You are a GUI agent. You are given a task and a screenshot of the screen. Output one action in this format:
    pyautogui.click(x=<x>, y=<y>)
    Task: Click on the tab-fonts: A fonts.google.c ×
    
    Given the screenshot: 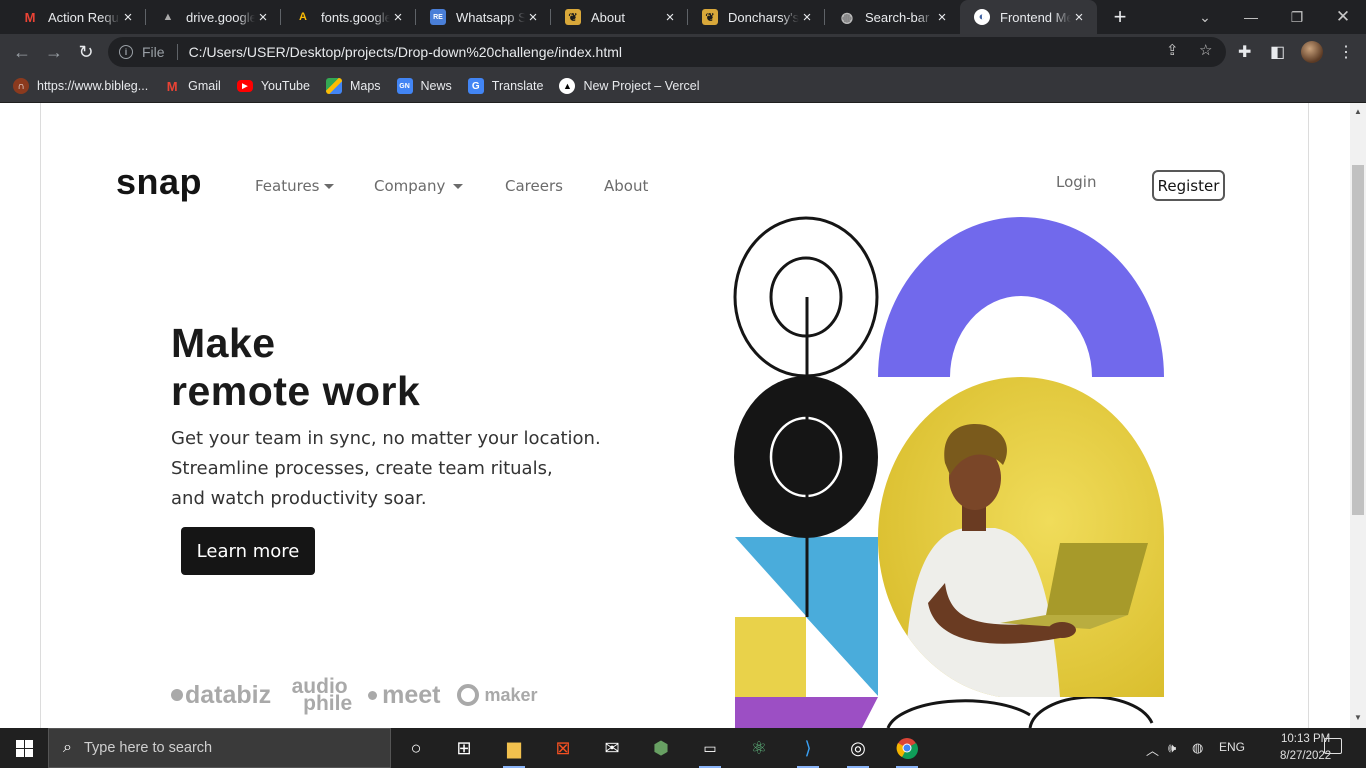 What is the action you would take?
    pyautogui.click(x=348, y=17)
    